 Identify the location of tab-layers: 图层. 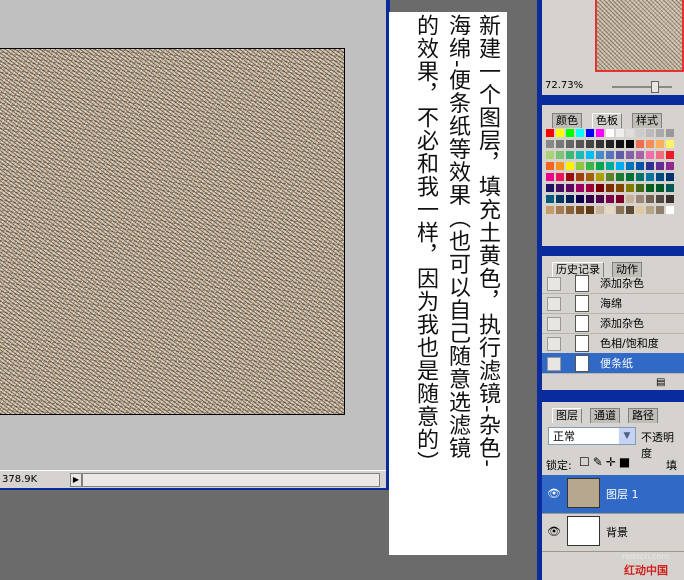
(567, 415).